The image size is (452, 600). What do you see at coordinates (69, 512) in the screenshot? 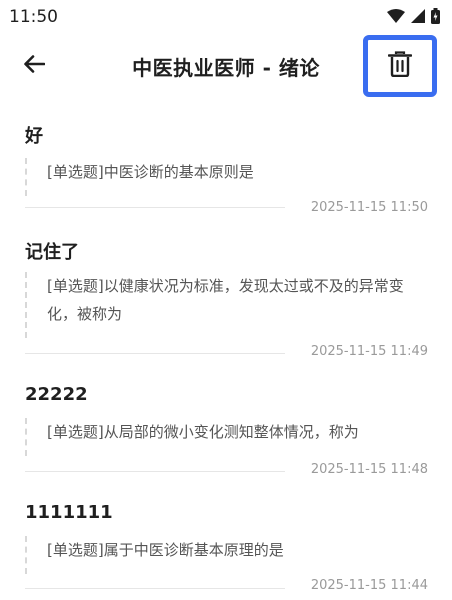
I see `note-title: 1111111` at bounding box center [69, 512].